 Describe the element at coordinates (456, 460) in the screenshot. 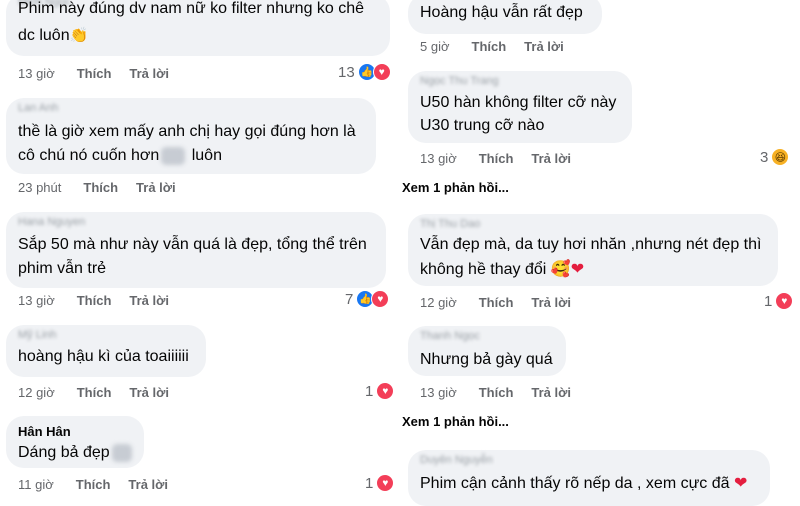

I see `commenter-name-blurred: Duyên Nguyễn` at that location.